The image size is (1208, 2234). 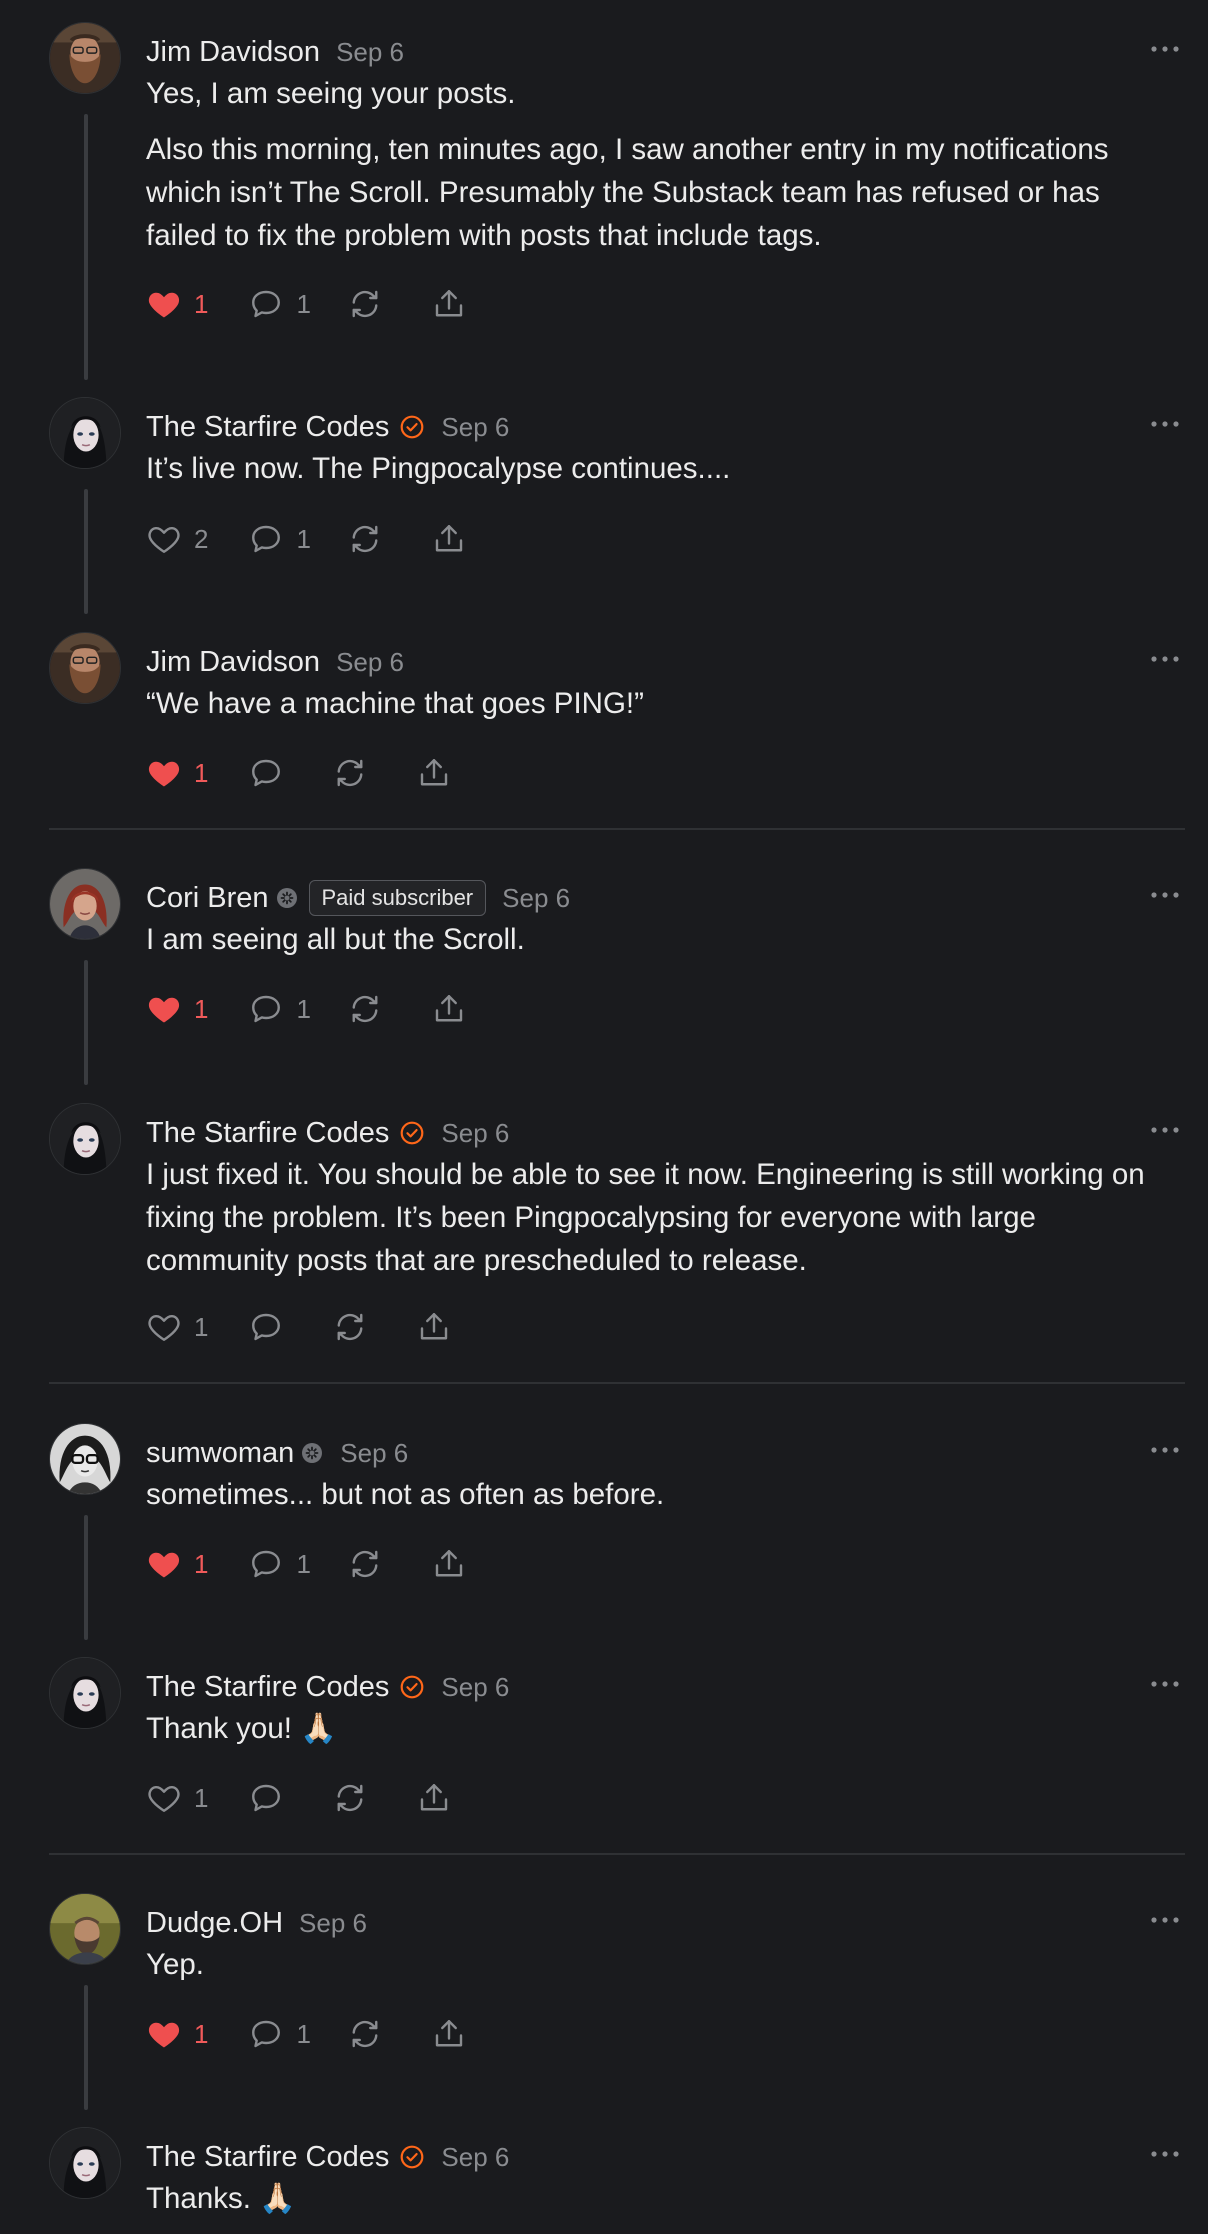 I want to click on like-button: 2, so click(x=177, y=539).